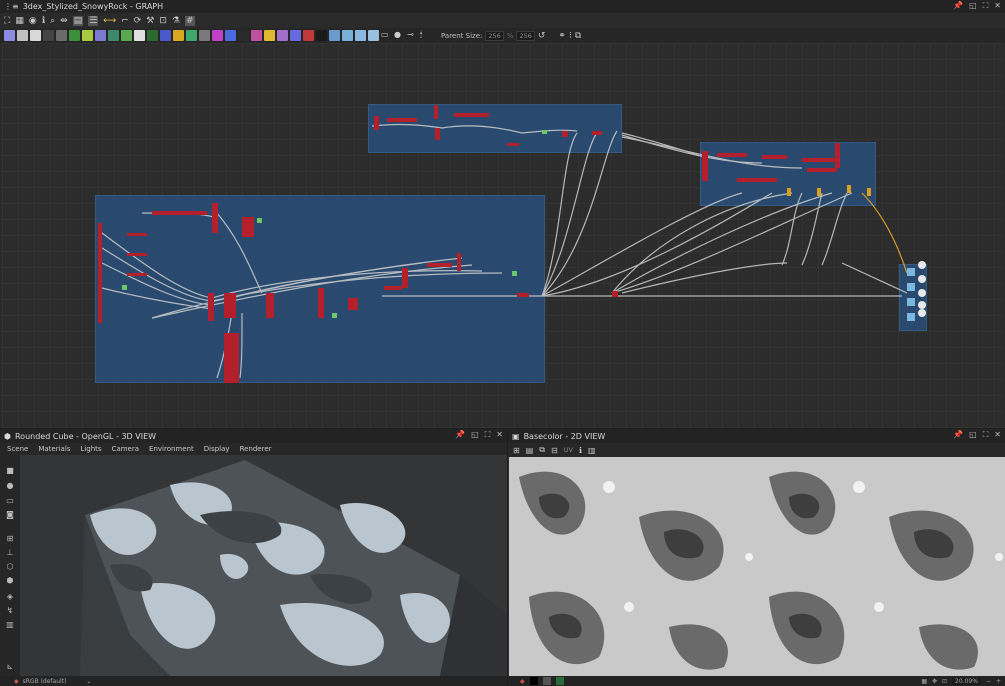 Image resolution: width=1005 pixels, height=686 pixels. What do you see at coordinates (165, 35) in the screenshot?
I see `normal-node-icon` at bounding box center [165, 35].